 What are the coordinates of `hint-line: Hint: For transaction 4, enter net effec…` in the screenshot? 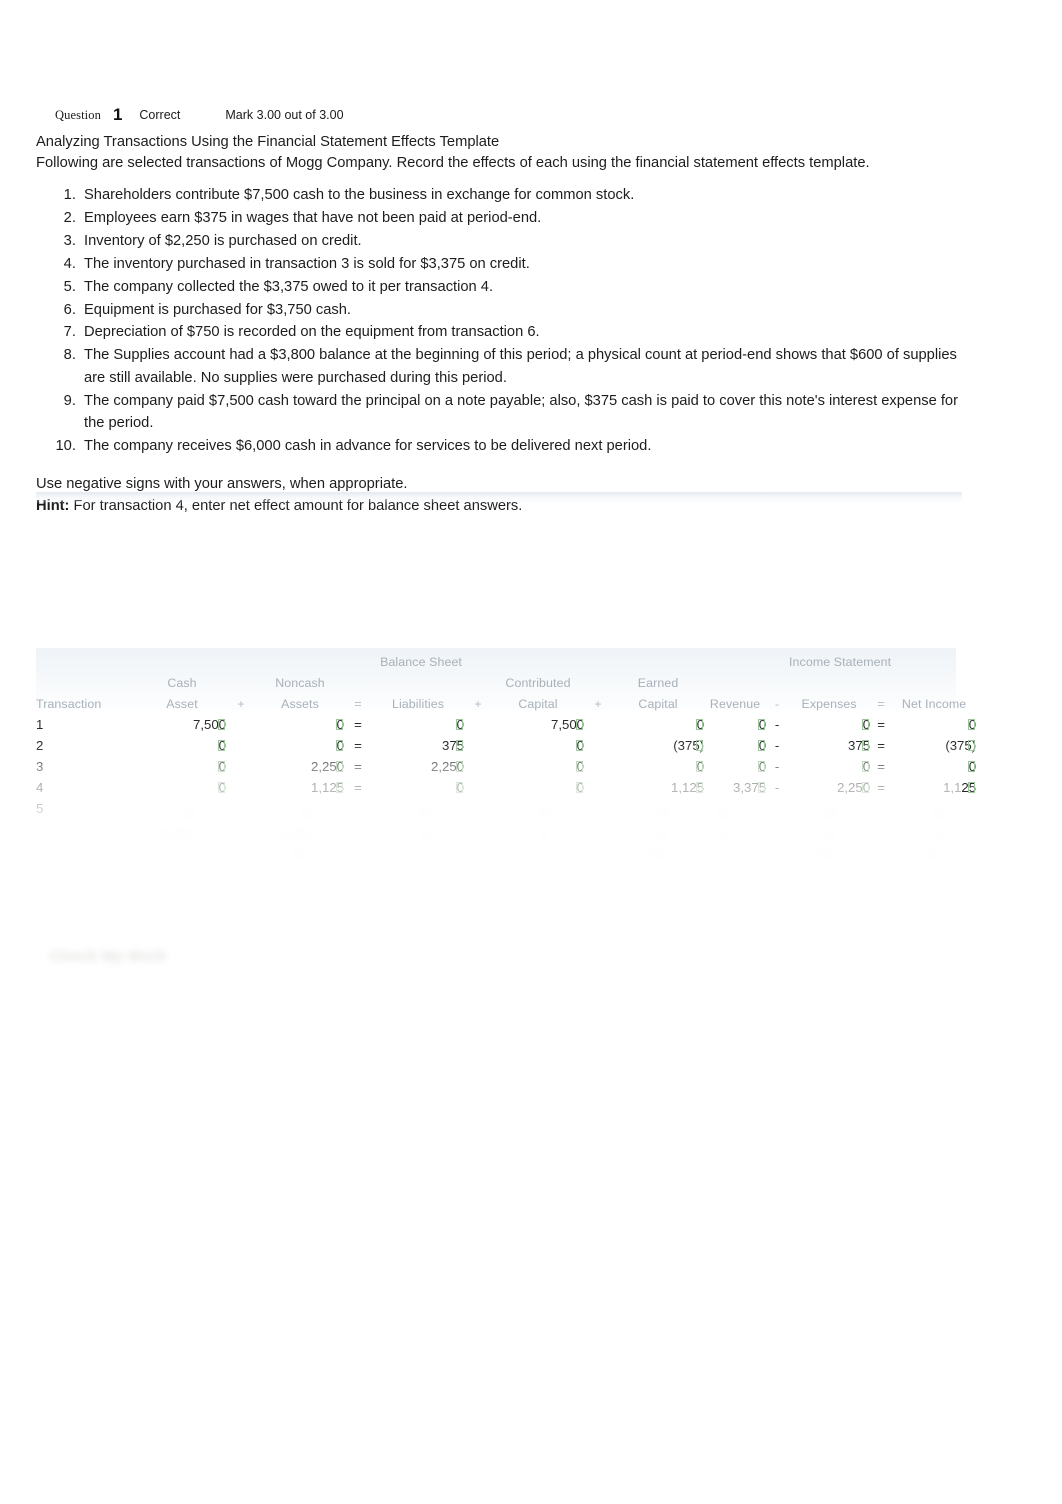 It's located at (501, 506).